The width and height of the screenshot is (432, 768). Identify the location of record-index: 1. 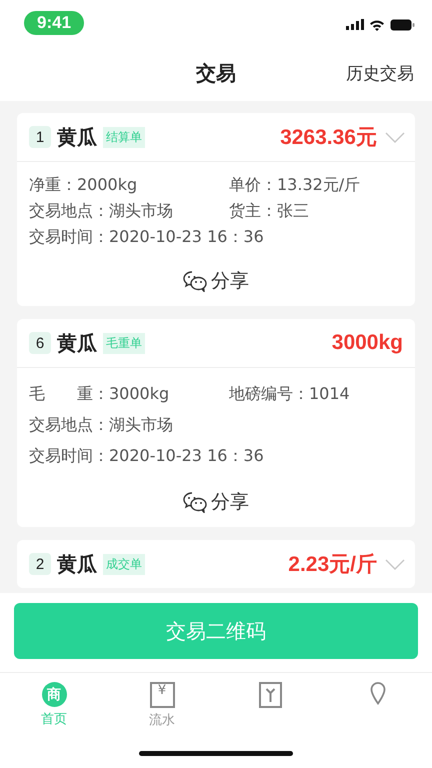
(40, 137).